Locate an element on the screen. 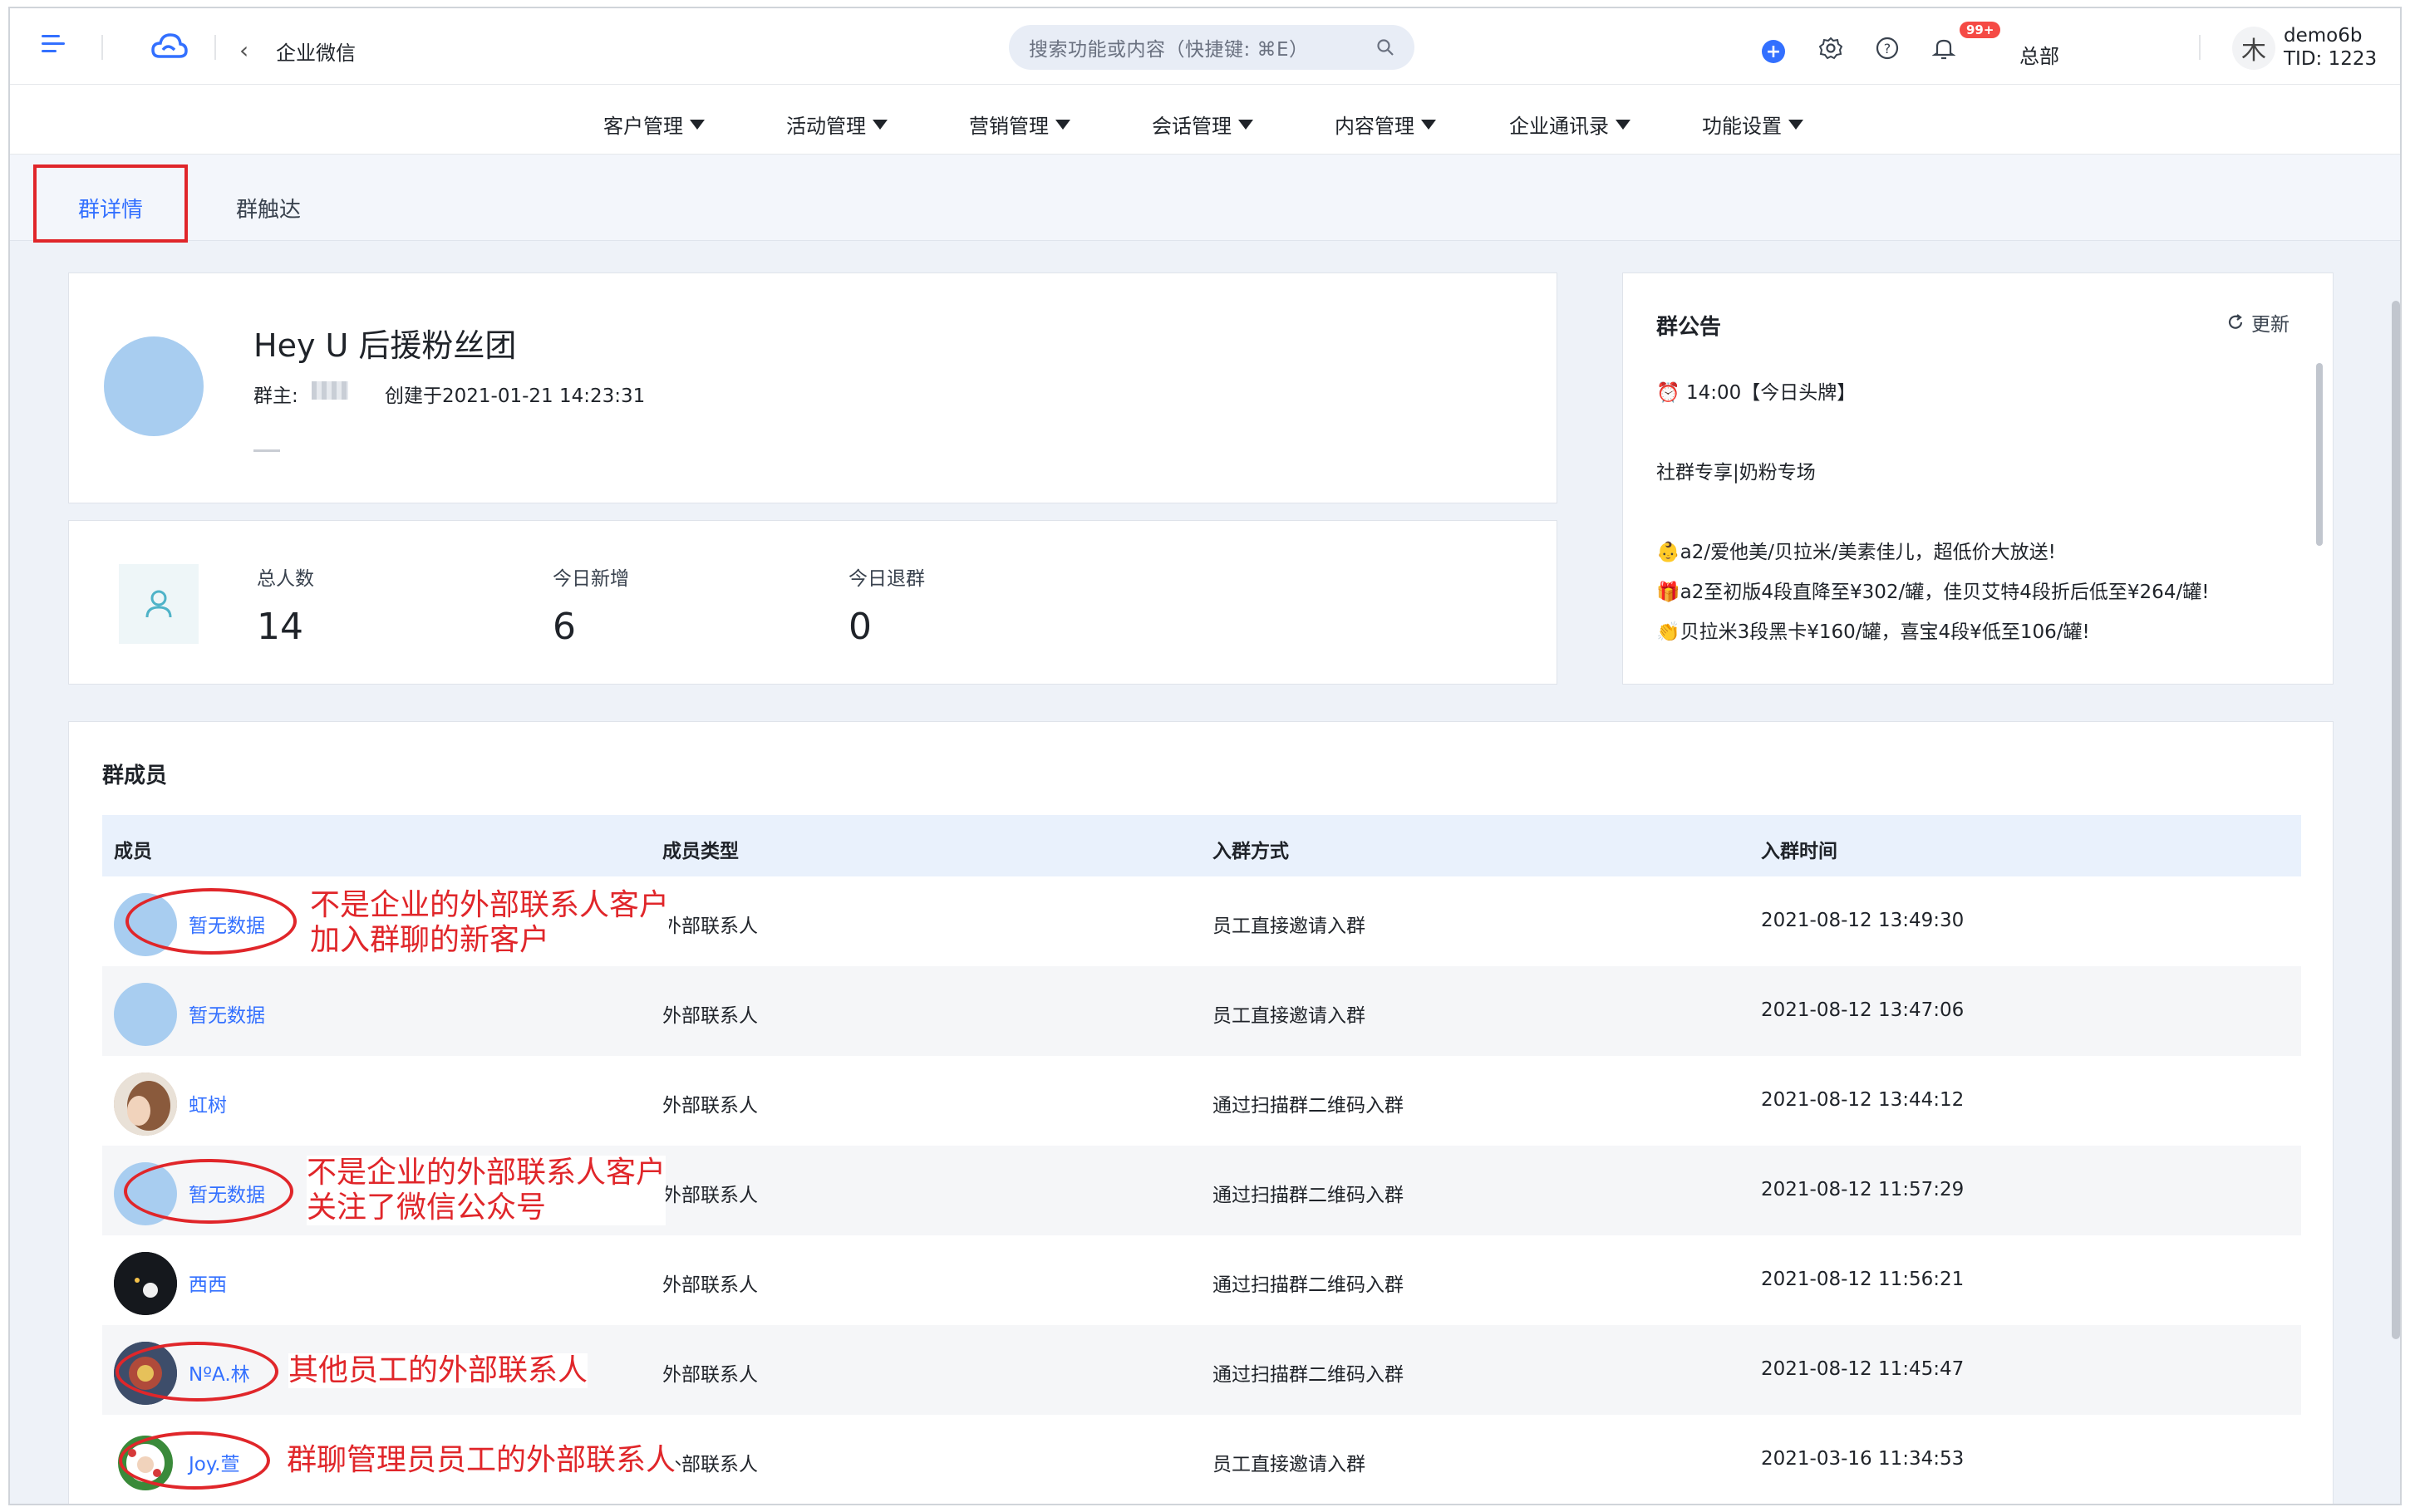  nav-activity-management: 活动管理 is located at coordinates (837, 125).